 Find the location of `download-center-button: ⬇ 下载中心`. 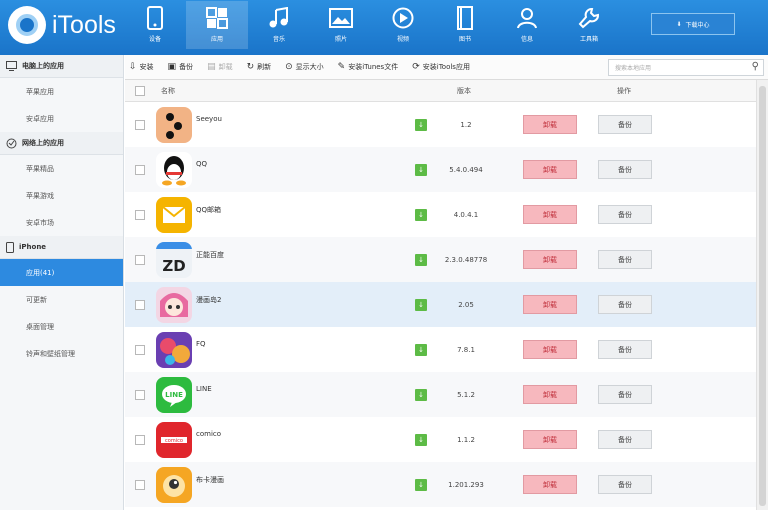

download-center-button: ⬇ 下载中心 is located at coordinates (693, 24).